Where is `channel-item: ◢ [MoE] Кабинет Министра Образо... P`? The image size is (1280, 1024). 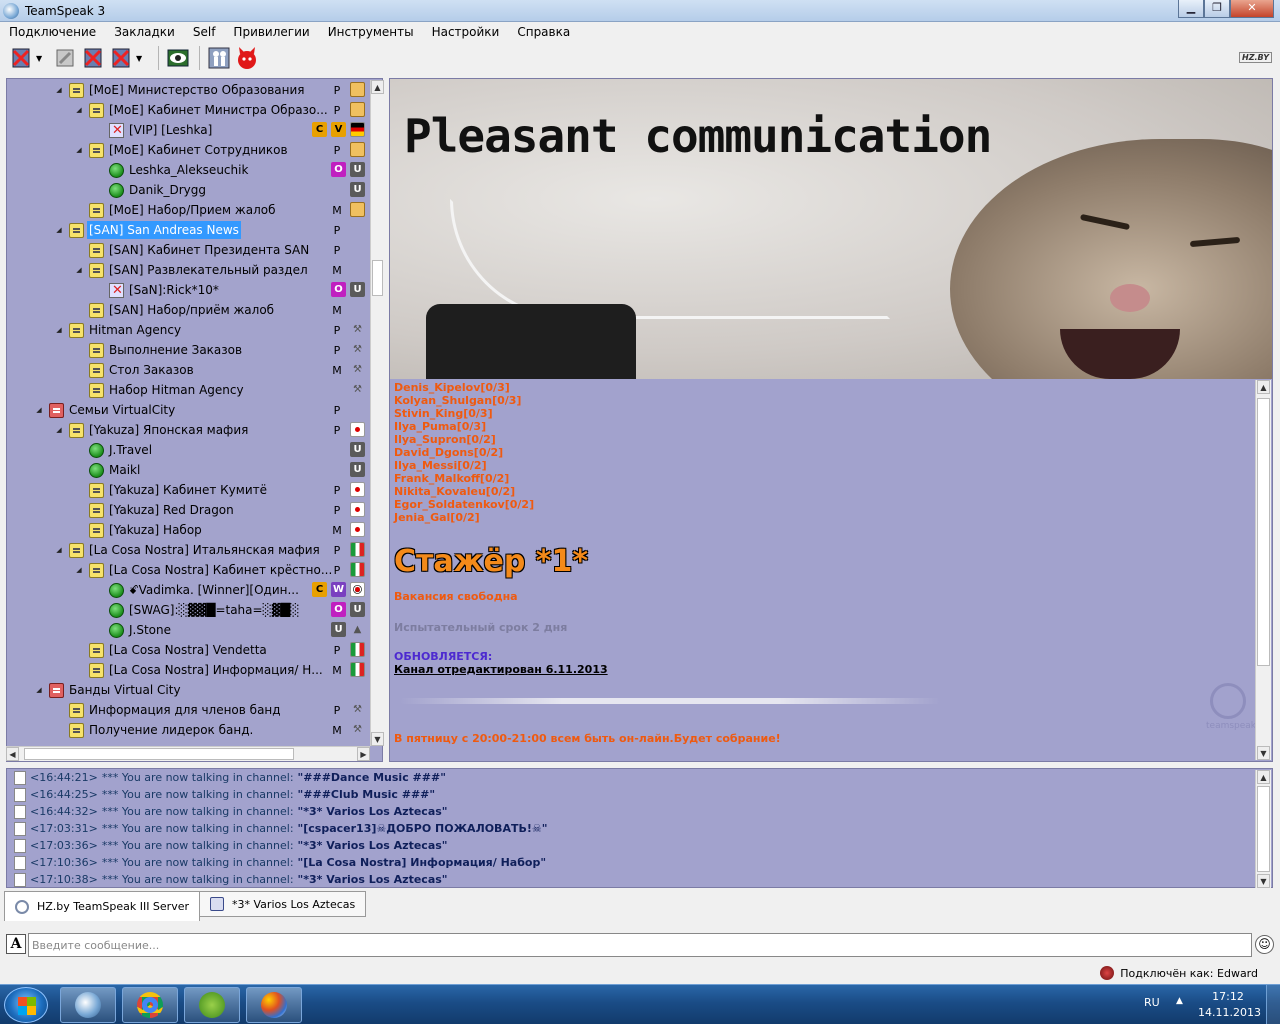 channel-item: ◢ [MoE] Кабинет Министра Образо... P is located at coordinates (188, 110).